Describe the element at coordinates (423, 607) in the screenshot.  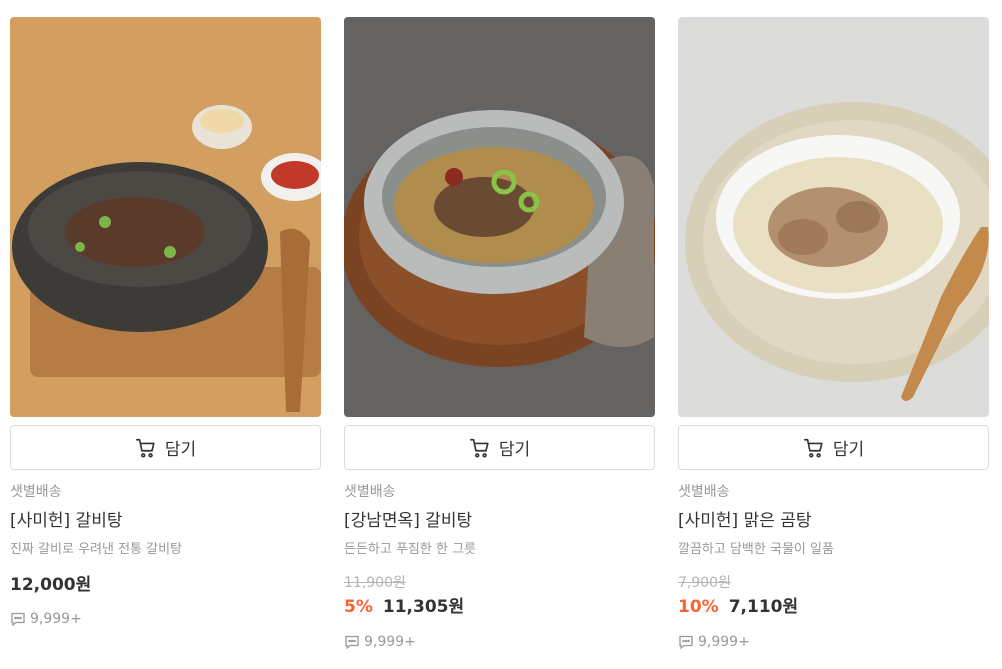
I see `product-price: 11,305원` at that location.